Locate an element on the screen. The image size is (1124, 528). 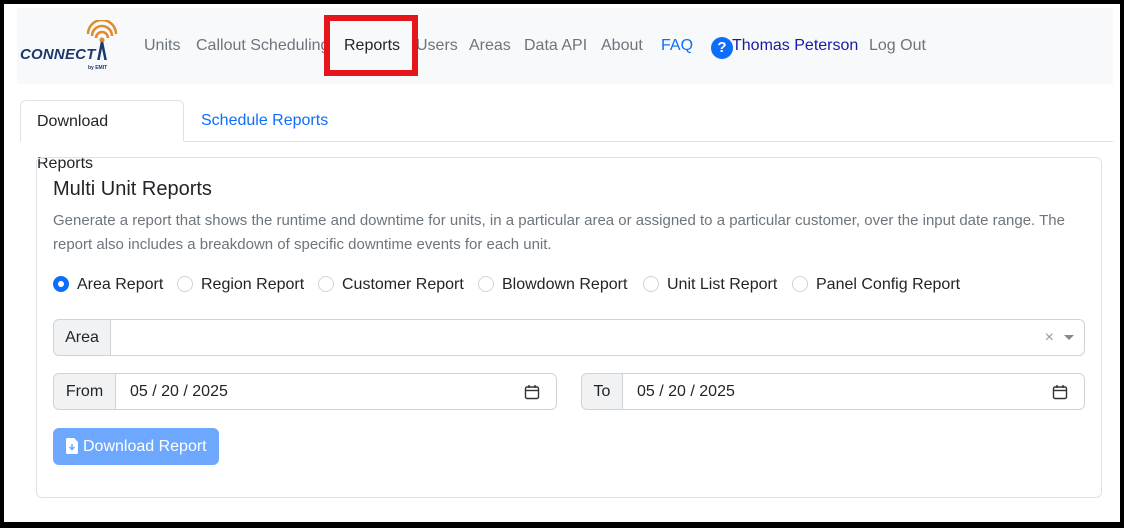
to-date-value: 05 / 20 / 2025 is located at coordinates (686, 391).